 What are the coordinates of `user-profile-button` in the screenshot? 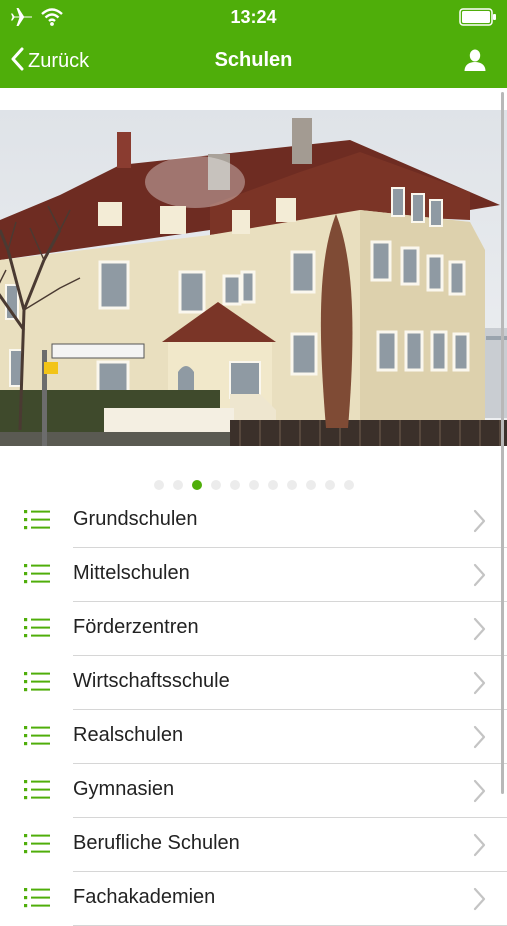 It's located at (475, 62).